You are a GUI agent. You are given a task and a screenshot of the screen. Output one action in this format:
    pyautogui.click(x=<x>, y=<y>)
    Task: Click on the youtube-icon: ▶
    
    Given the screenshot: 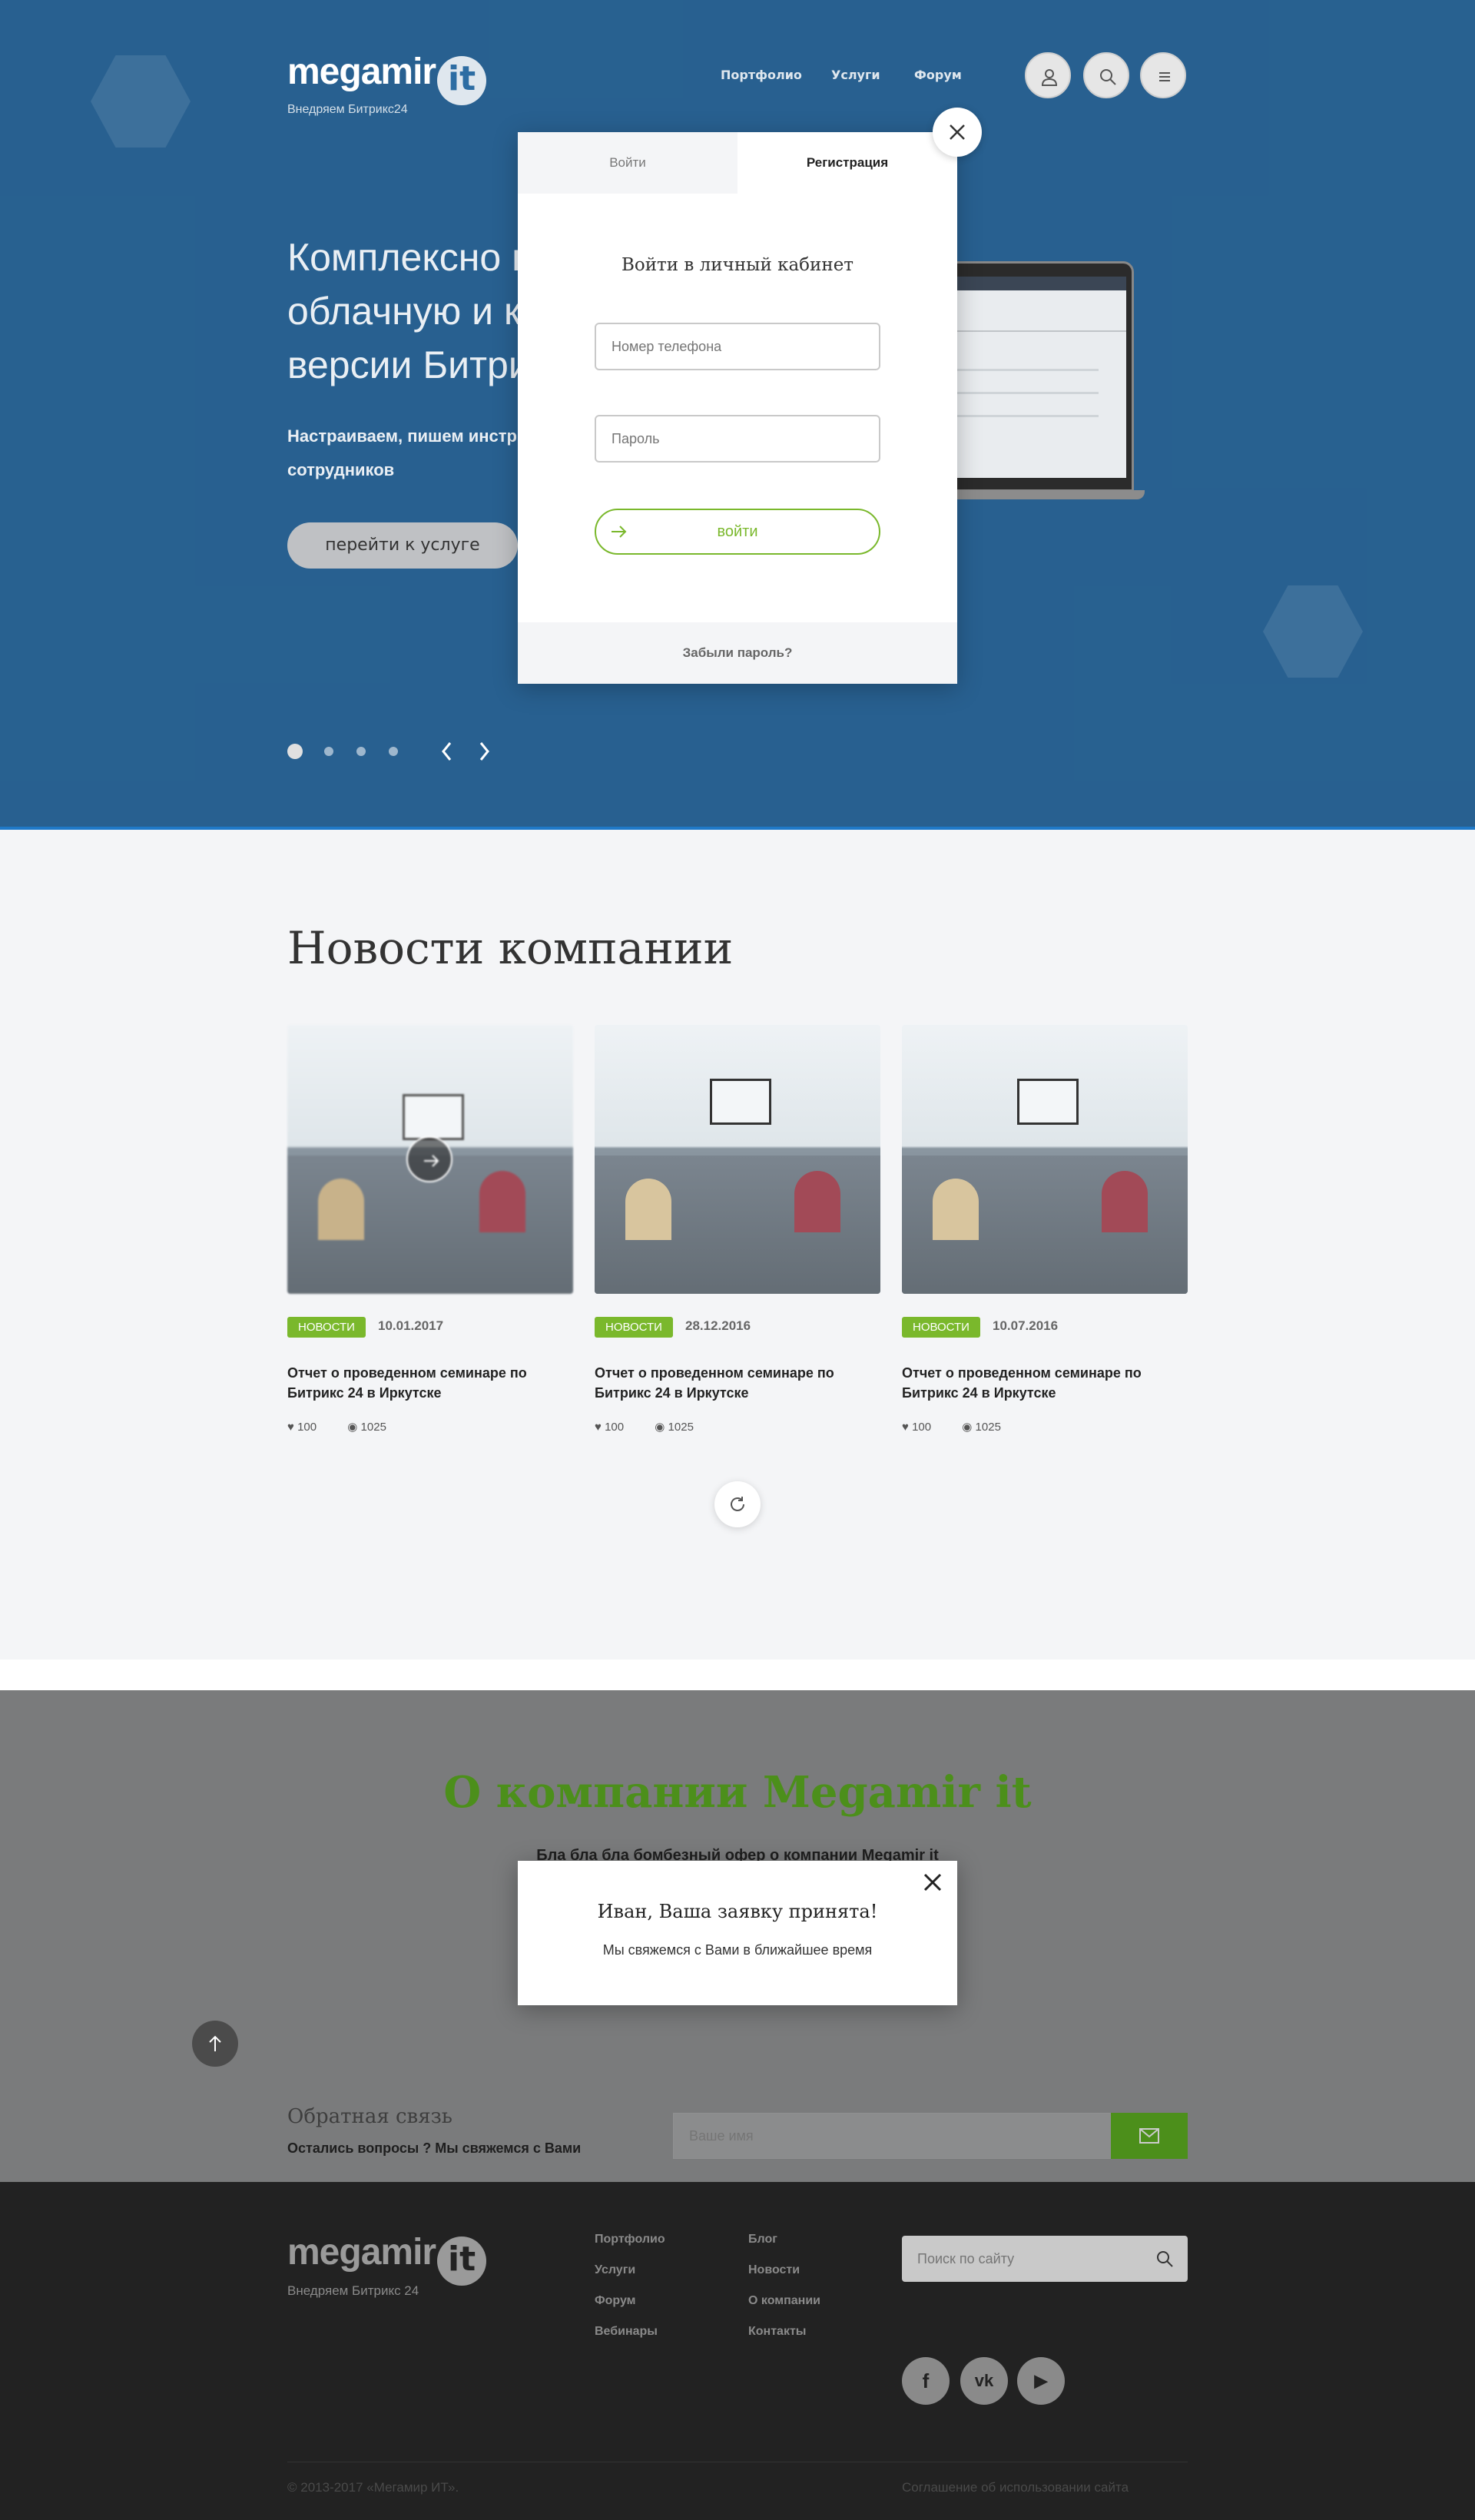 What is the action you would take?
    pyautogui.click(x=1041, y=2381)
    